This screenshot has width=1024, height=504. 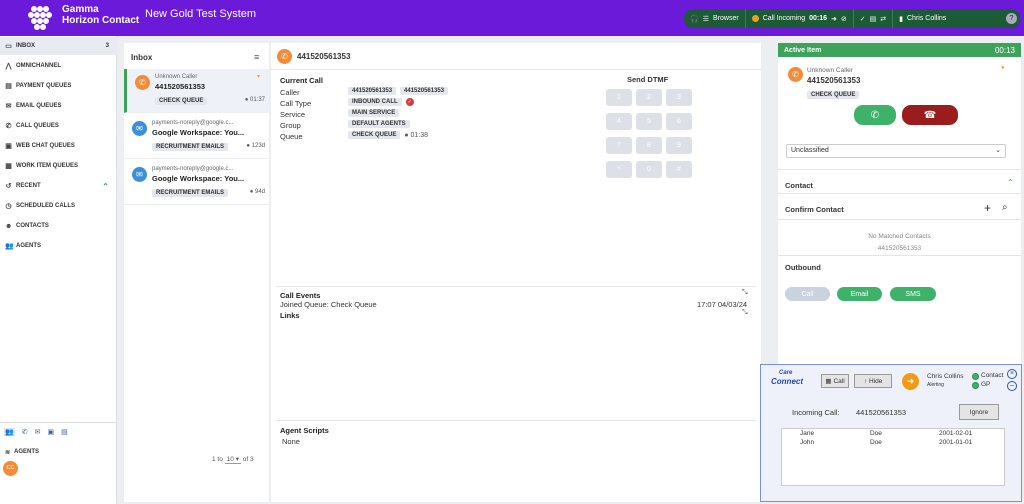 I want to click on sidebar-item-call-queues: ✆ CALL QUEUES, so click(x=58, y=126).